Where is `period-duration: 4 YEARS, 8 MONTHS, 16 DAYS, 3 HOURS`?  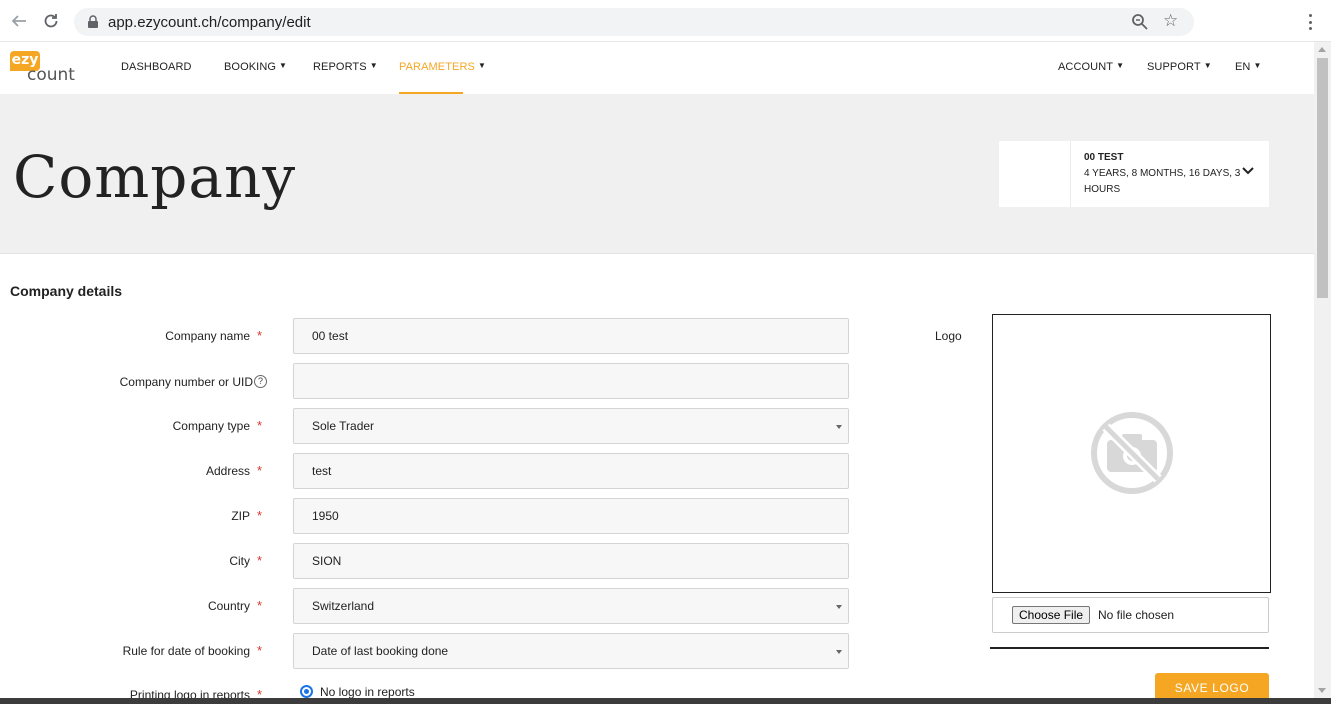 period-duration: 4 YEARS, 8 MONTHS, 16 DAYS, 3 HOURS is located at coordinates (1162, 181).